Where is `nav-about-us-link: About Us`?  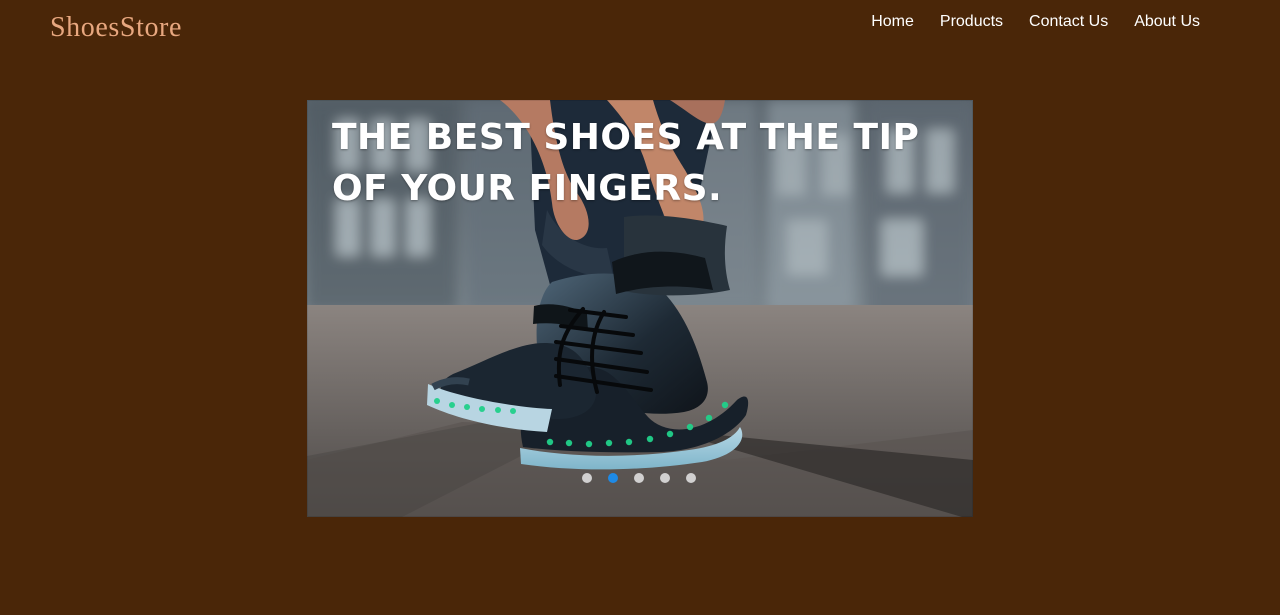 nav-about-us-link: About Us is located at coordinates (1160, 22).